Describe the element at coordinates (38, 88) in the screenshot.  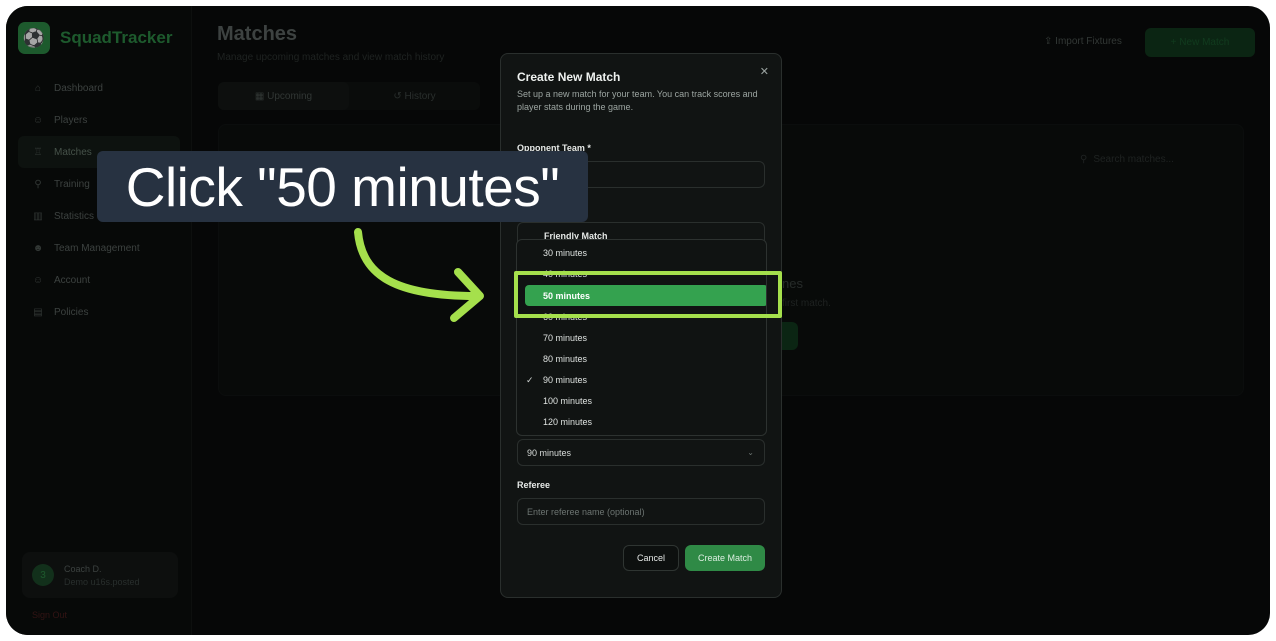
I see `home-icon: ⌂` at that location.